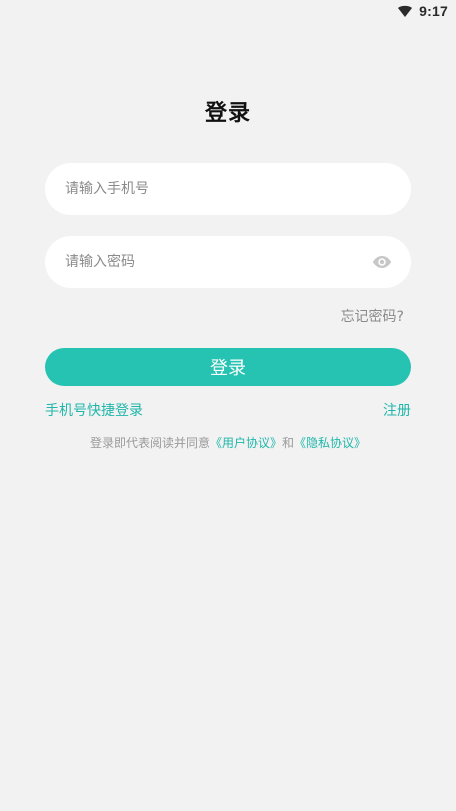 Image resolution: width=456 pixels, height=811 pixels. I want to click on login-button: 登录, so click(228, 367).